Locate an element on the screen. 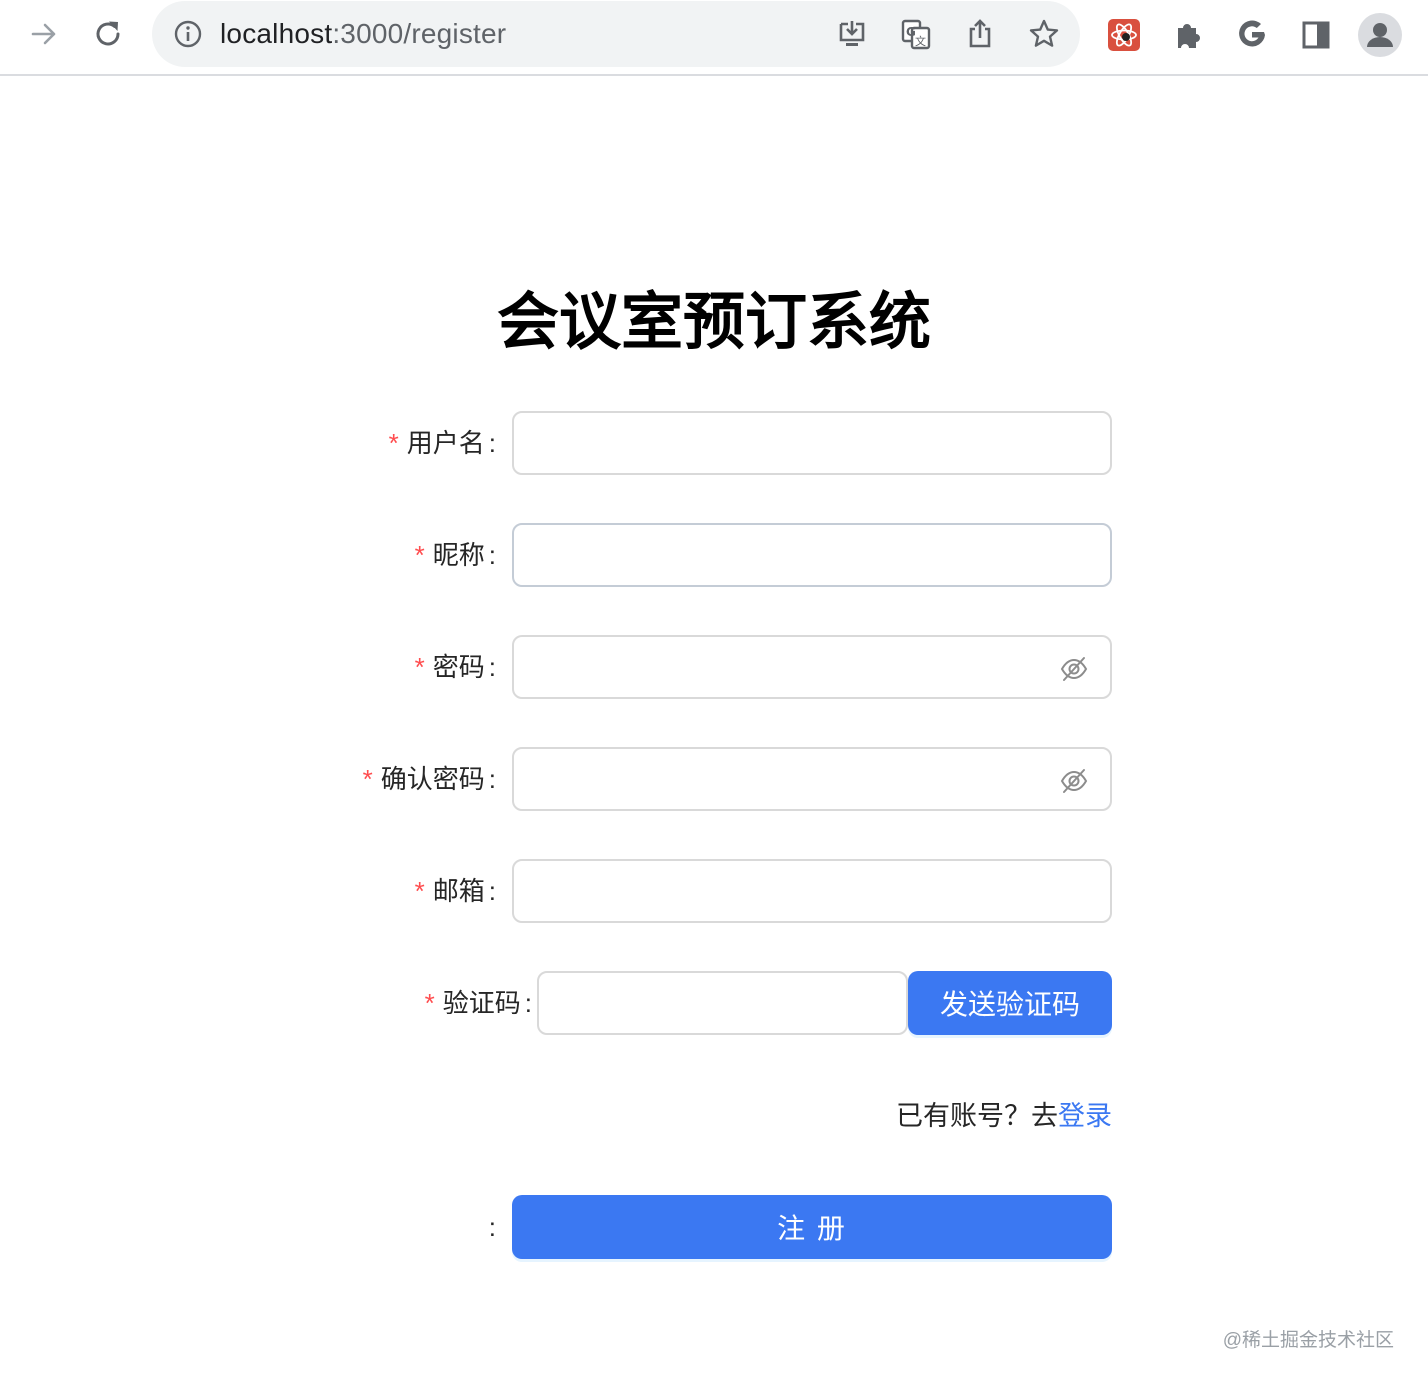 The width and height of the screenshot is (1428, 1386). translate-icon: G文 is located at coordinates (916, 34).